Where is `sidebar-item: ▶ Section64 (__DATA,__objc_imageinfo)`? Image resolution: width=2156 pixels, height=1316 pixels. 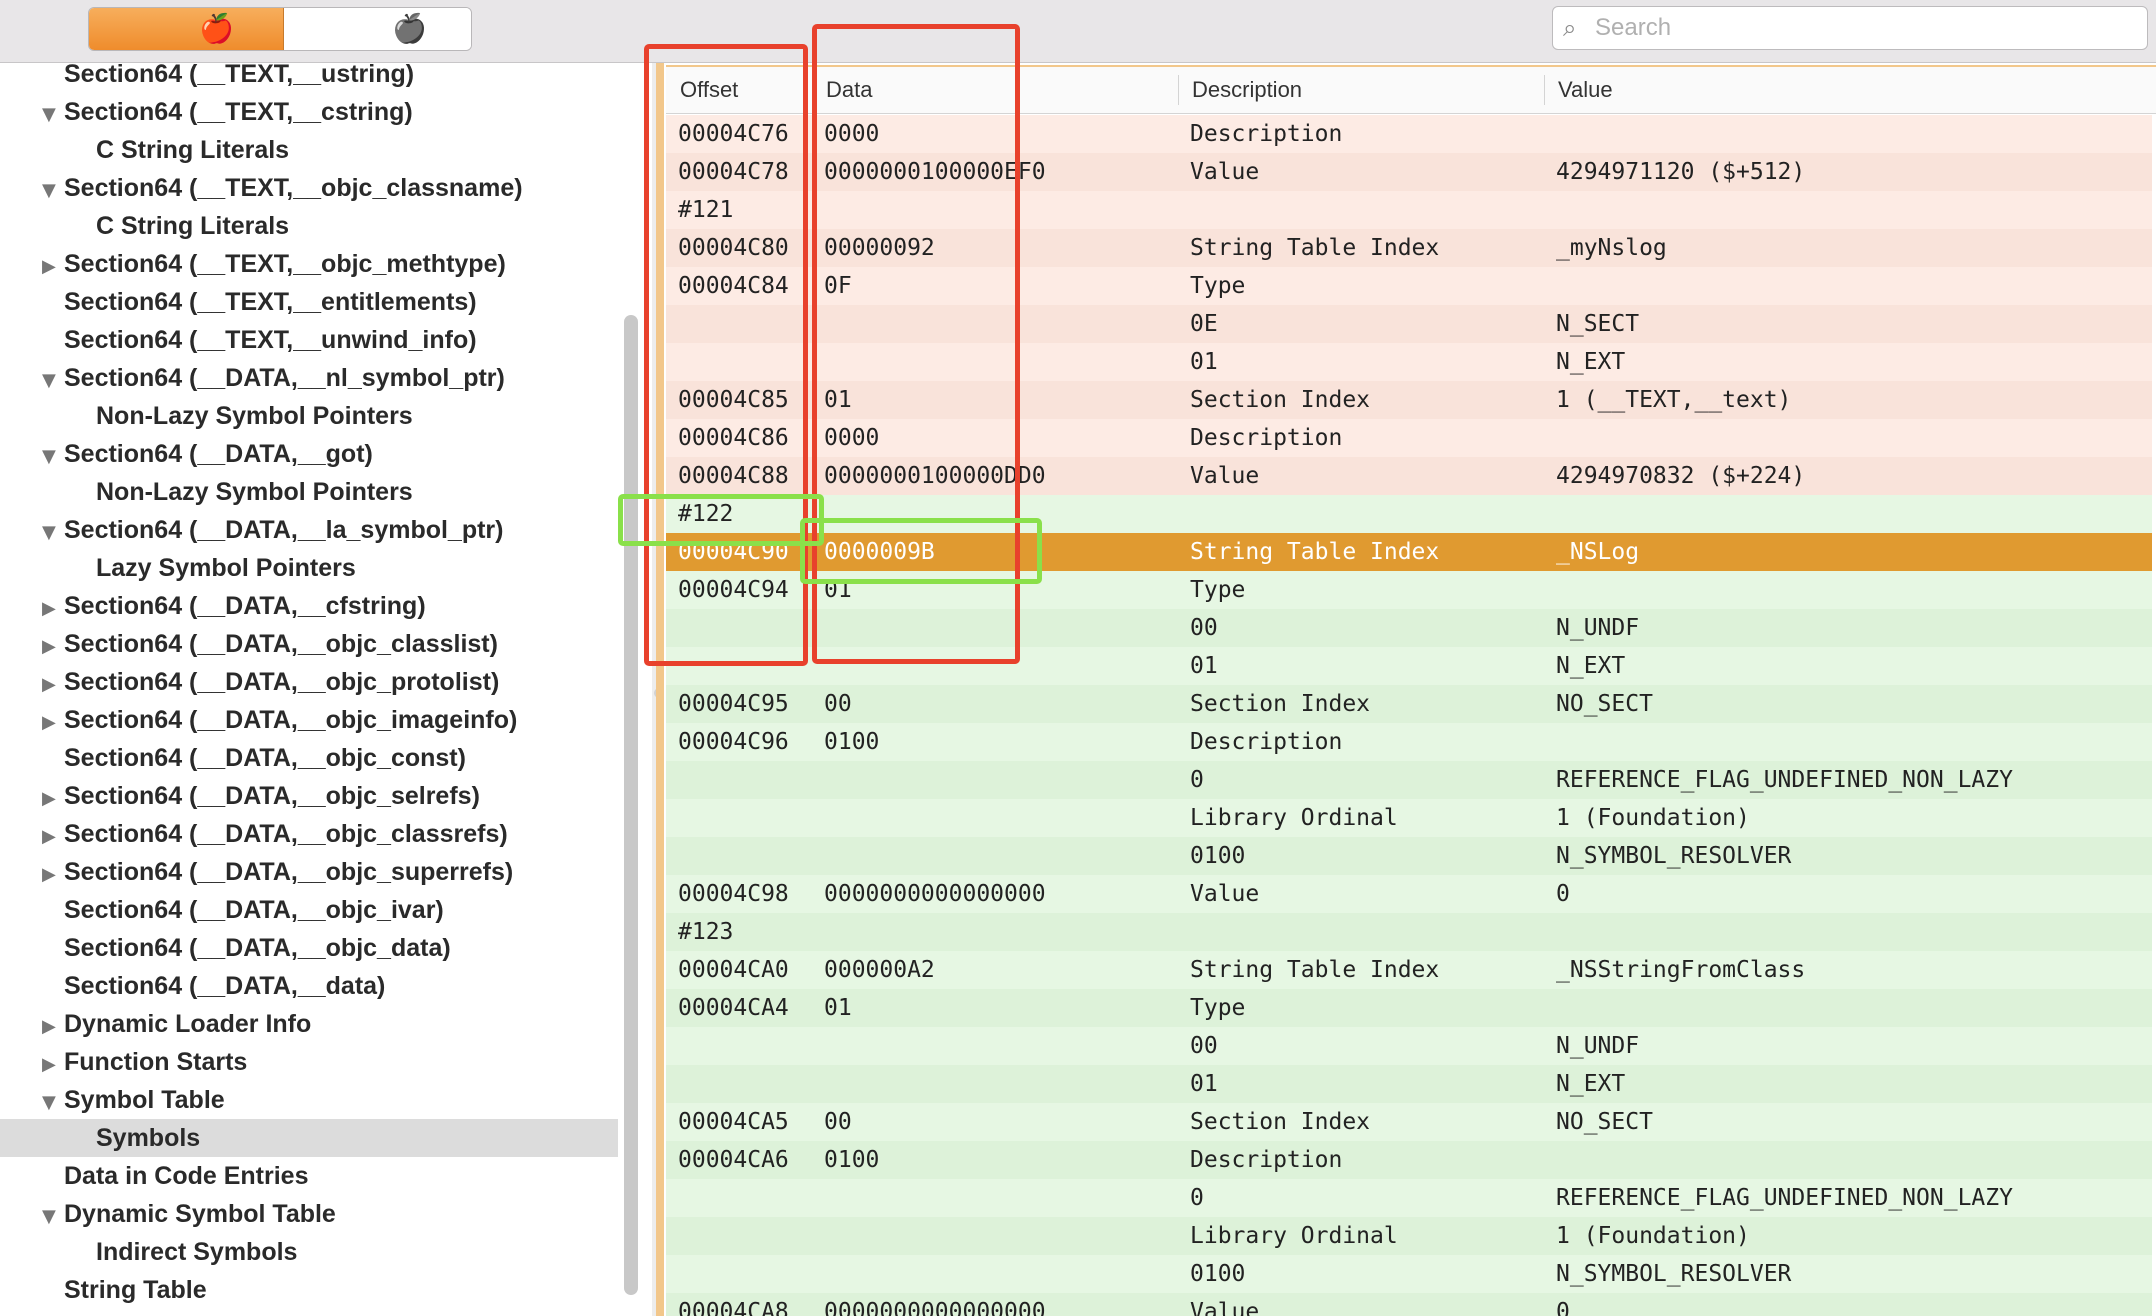
sidebar-item: ▶ Section64 (__DATA,__objc_imageinfo) is located at coordinates (330, 720).